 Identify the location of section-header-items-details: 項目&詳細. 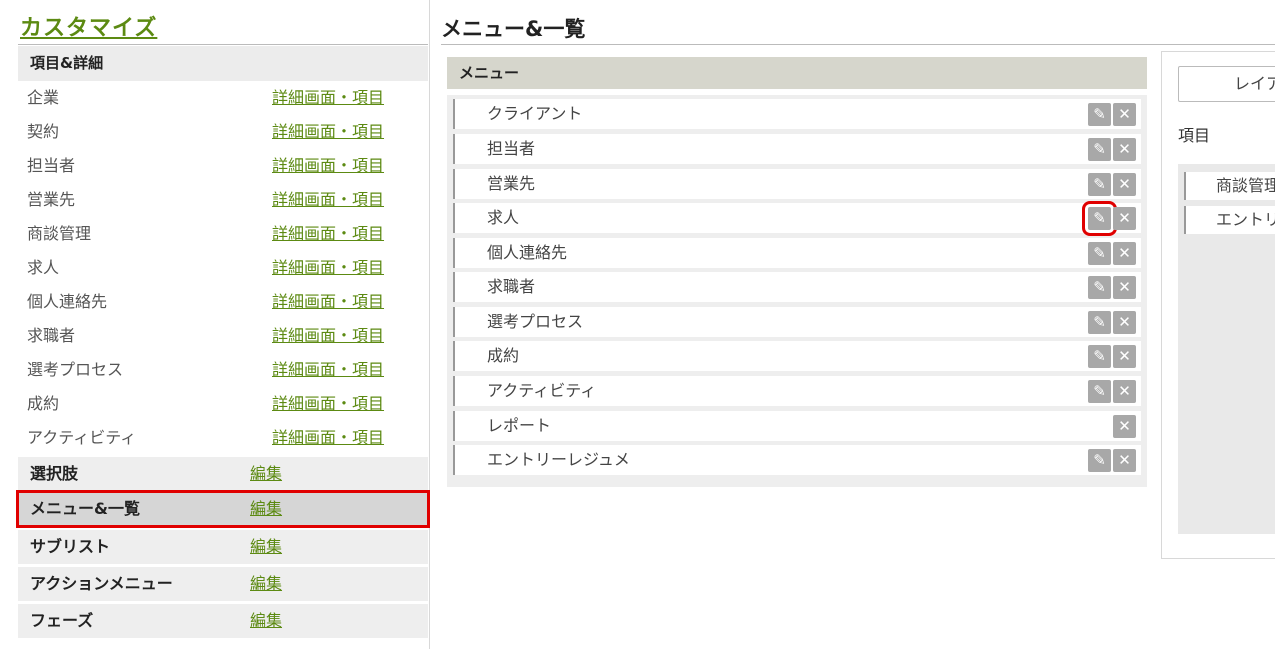
(223, 63).